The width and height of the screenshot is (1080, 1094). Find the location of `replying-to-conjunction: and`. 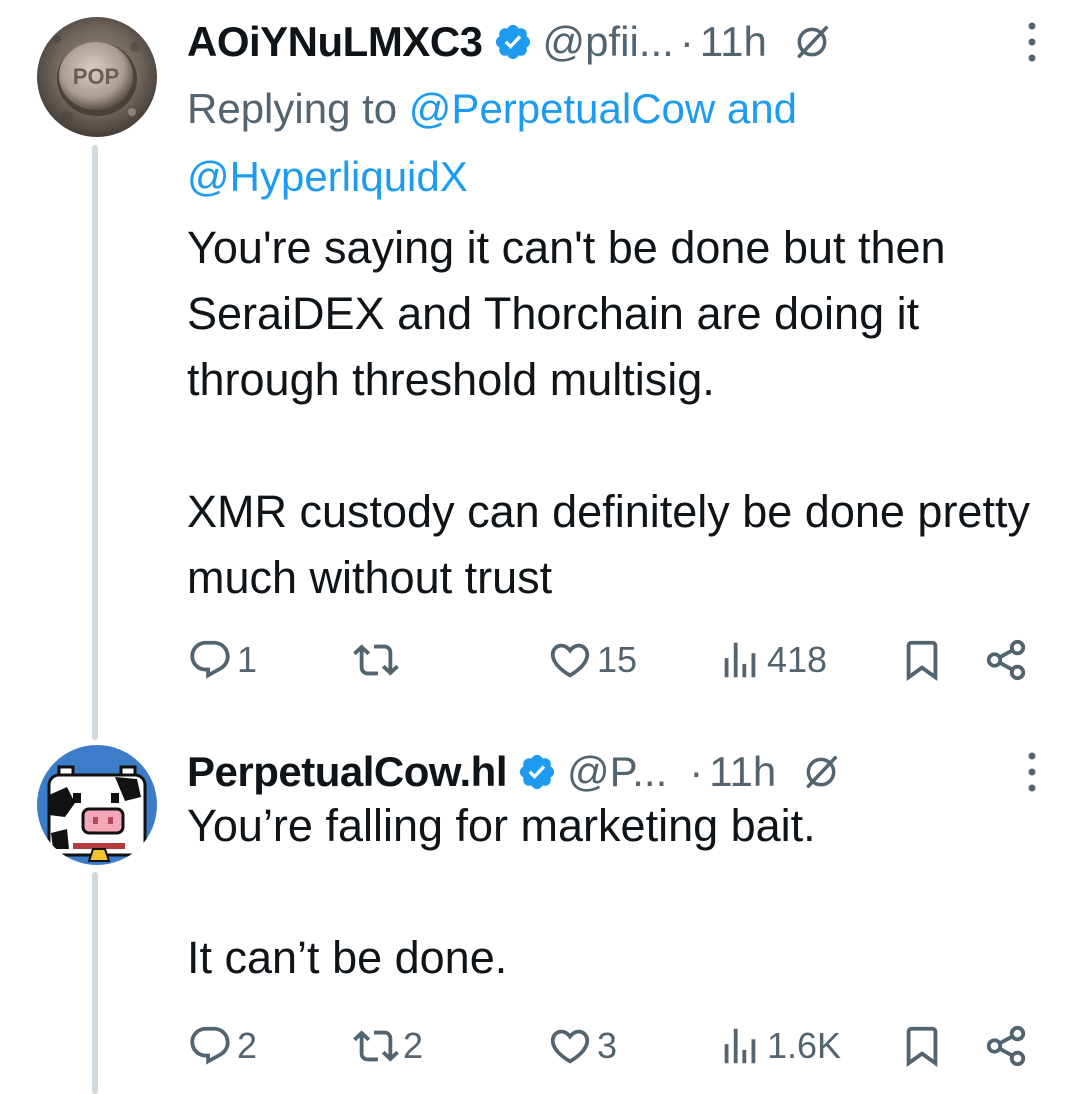

replying-to-conjunction: and is located at coordinates (761, 108).